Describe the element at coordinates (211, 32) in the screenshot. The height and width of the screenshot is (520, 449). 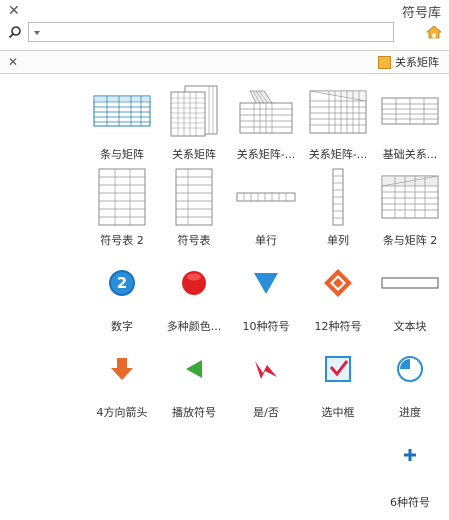
I see `search-input` at that location.